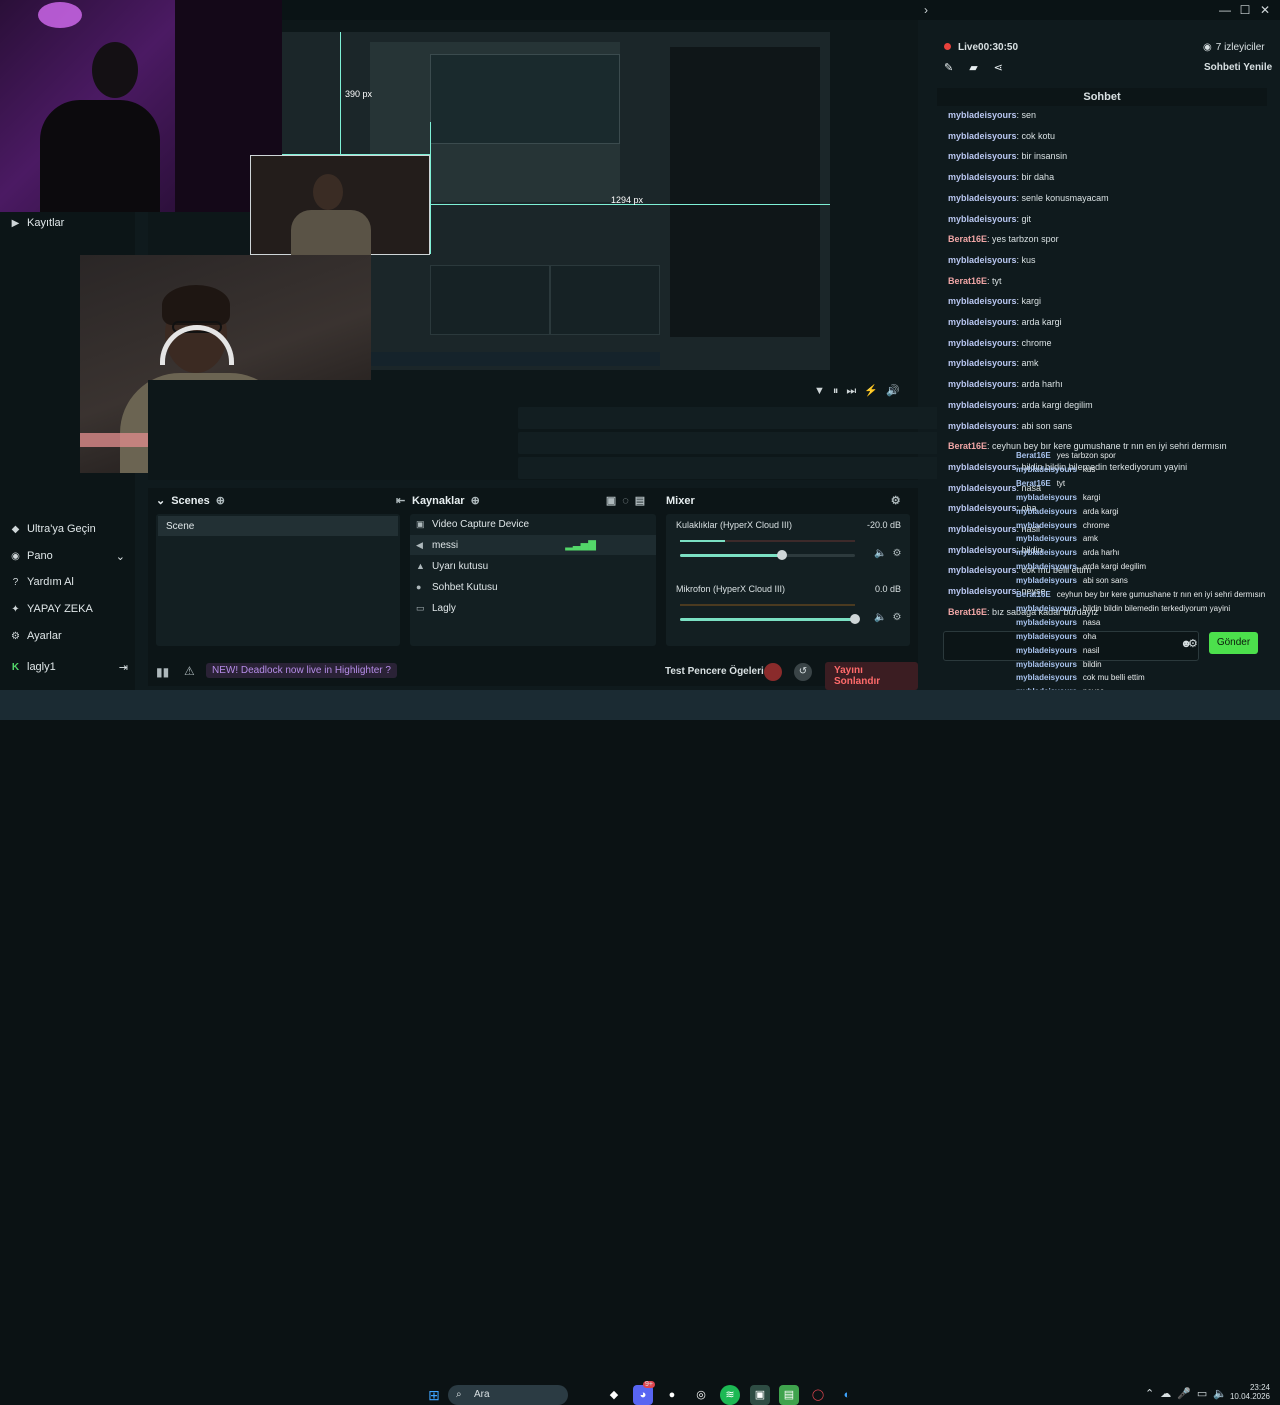  Describe the element at coordinates (278, 580) in the screenshot. I see `scenes-panel: Scene` at that location.